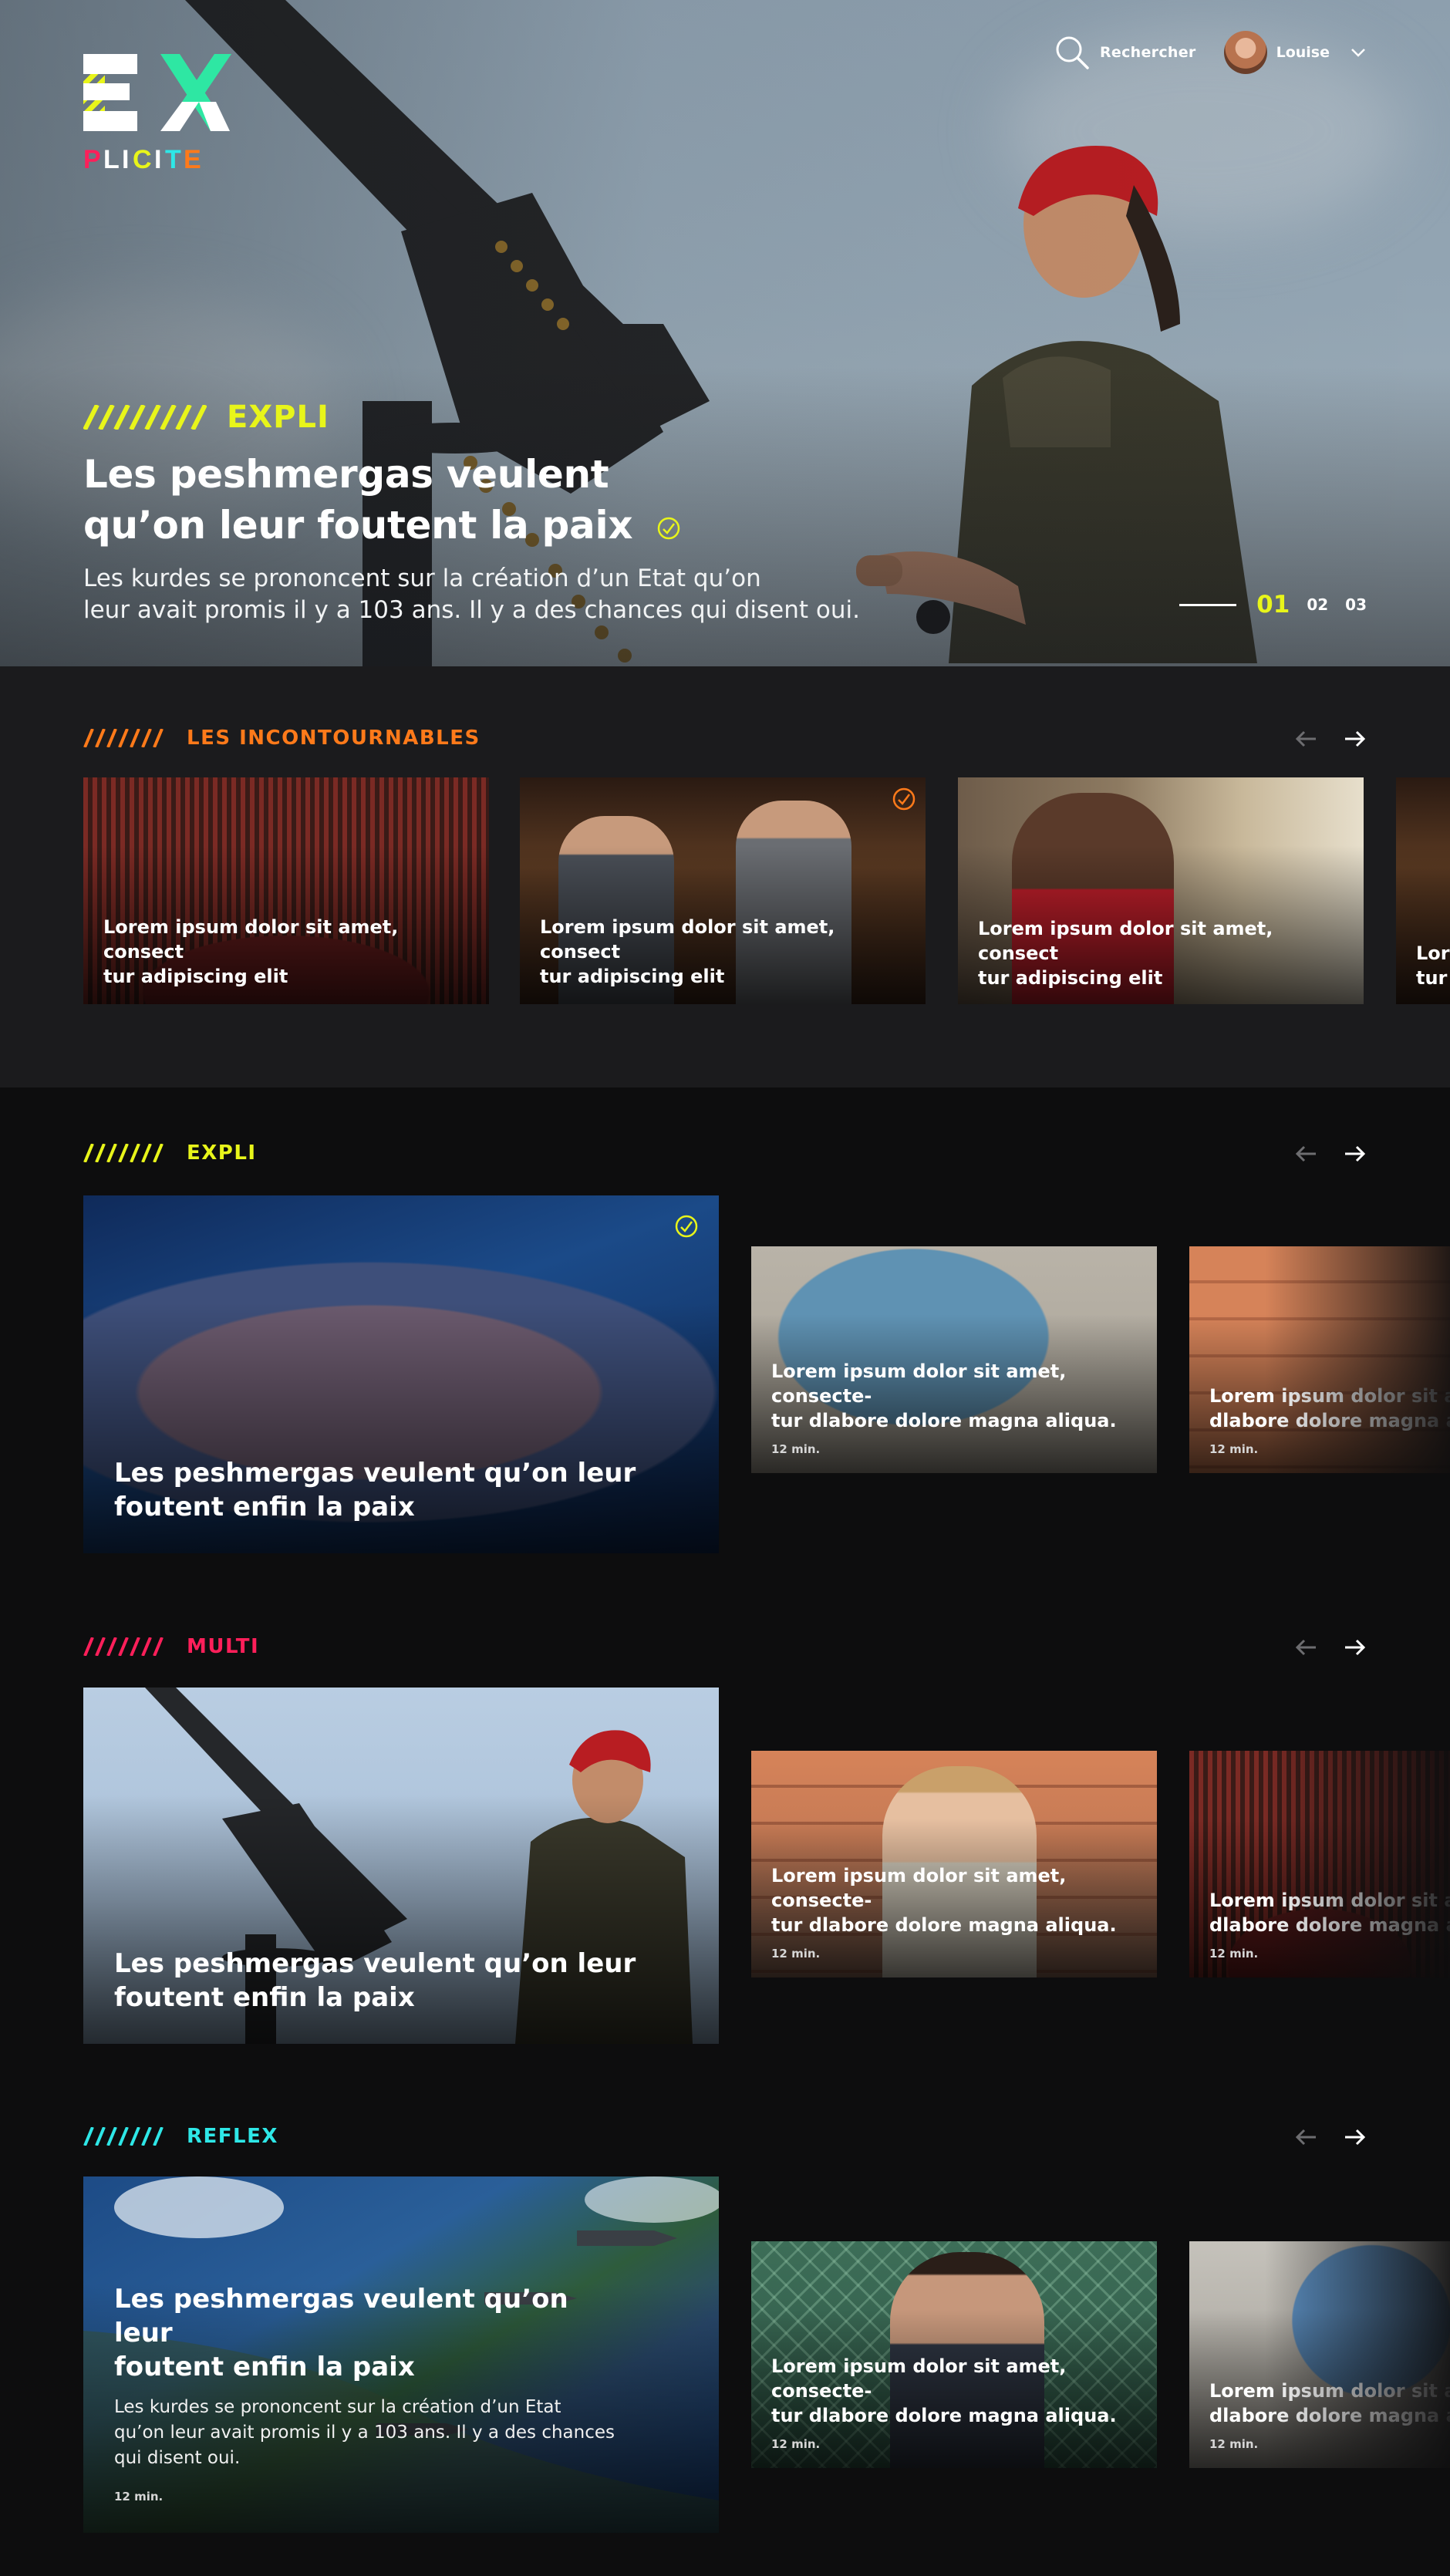 This screenshot has height=2576, width=1450. I want to click on user-name: Louise, so click(1303, 52).